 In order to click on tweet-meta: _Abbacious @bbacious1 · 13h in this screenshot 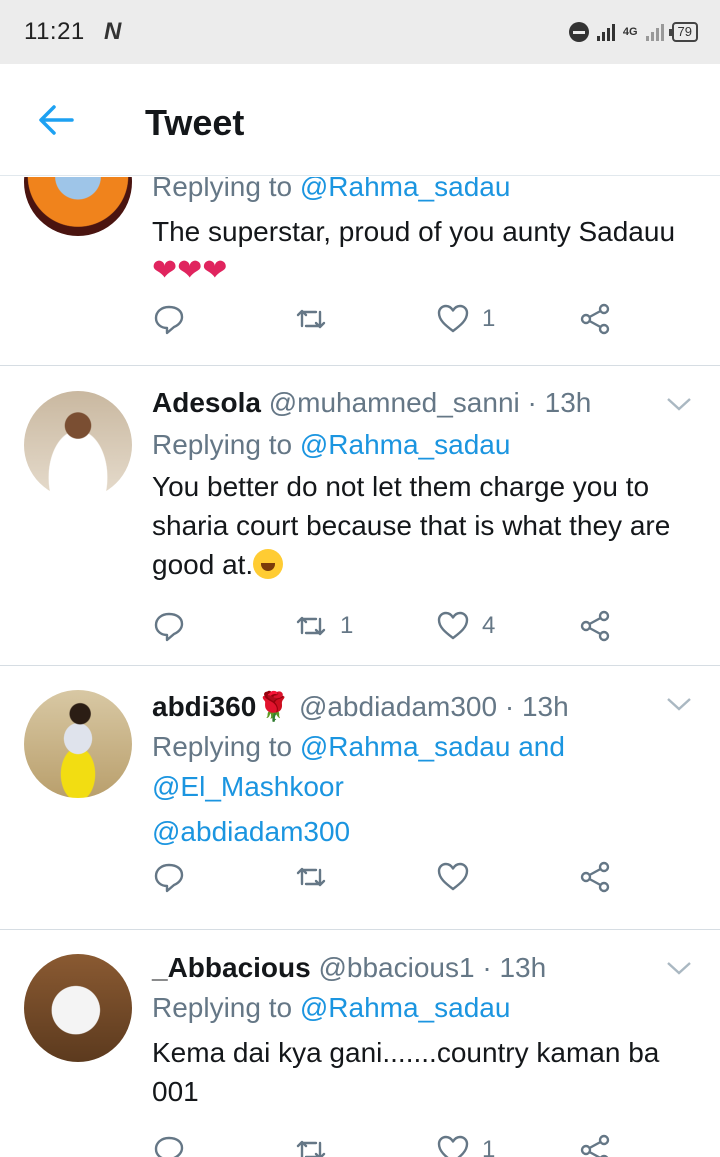, I will do `click(426, 968)`.